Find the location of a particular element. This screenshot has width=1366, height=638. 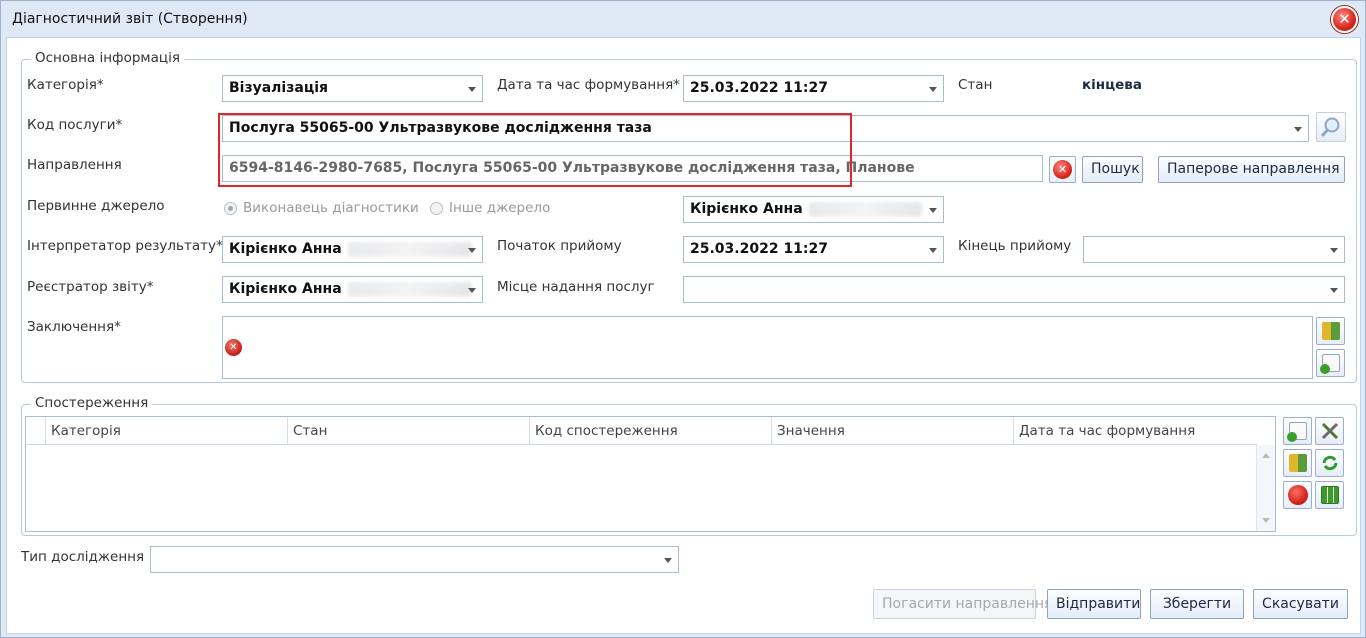

study-type-label: Тип дослідження is located at coordinates (83, 557).